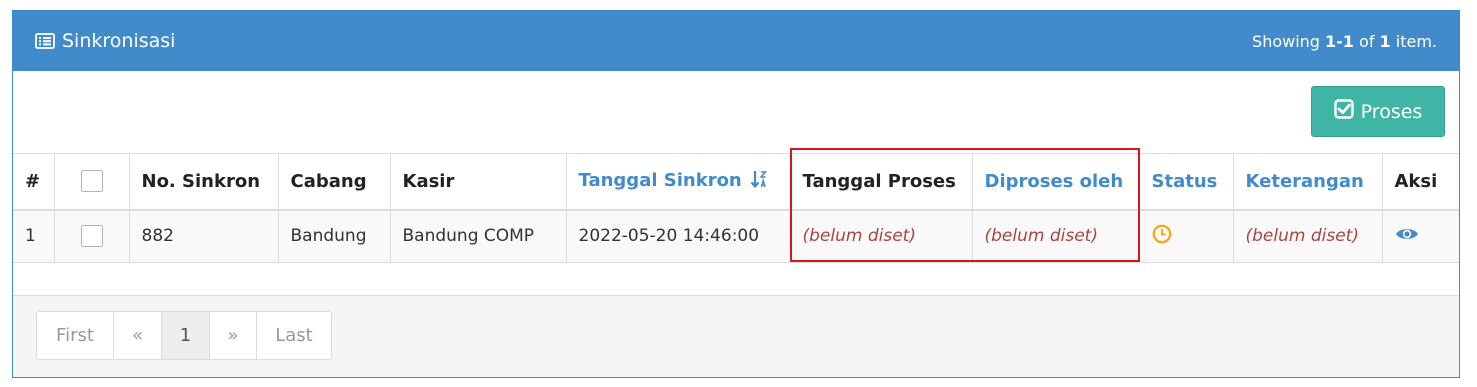 The width and height of the screenshot is (1477, 387). What do you see at coordinates (334, 236) in the screenshot?
I see `row-cabang: Bandung` at bounding box center [334, 236].